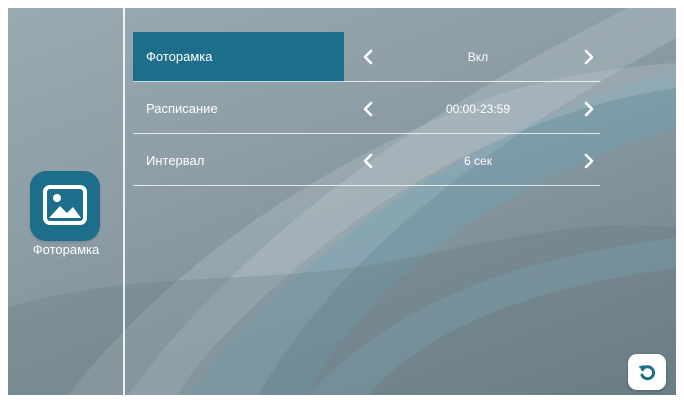 The width and height of the screenshot is (684, 403). I want to click on row-label: Расписание, so click(182, 108).